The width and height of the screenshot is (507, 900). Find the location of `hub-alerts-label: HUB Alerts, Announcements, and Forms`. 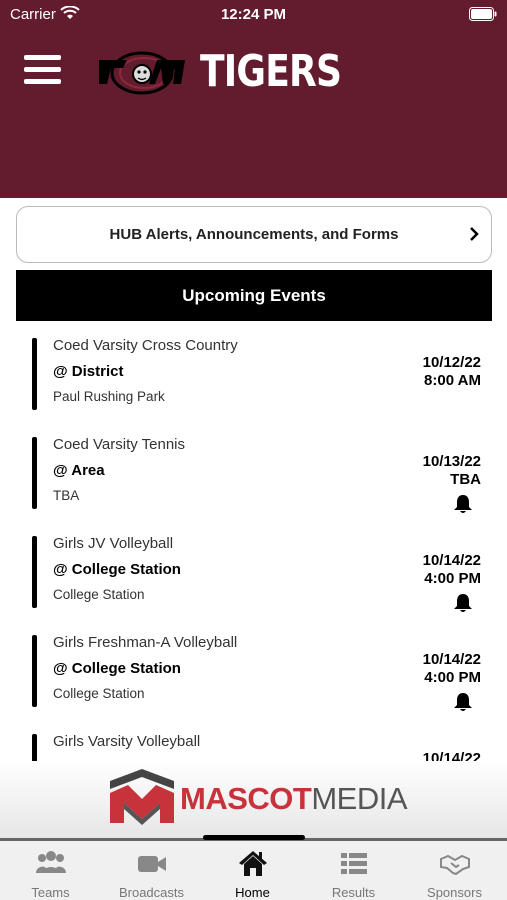

hub-alerts-label: HUB Alerts, Announcements, and Forms is located at coordinates (254, 234).